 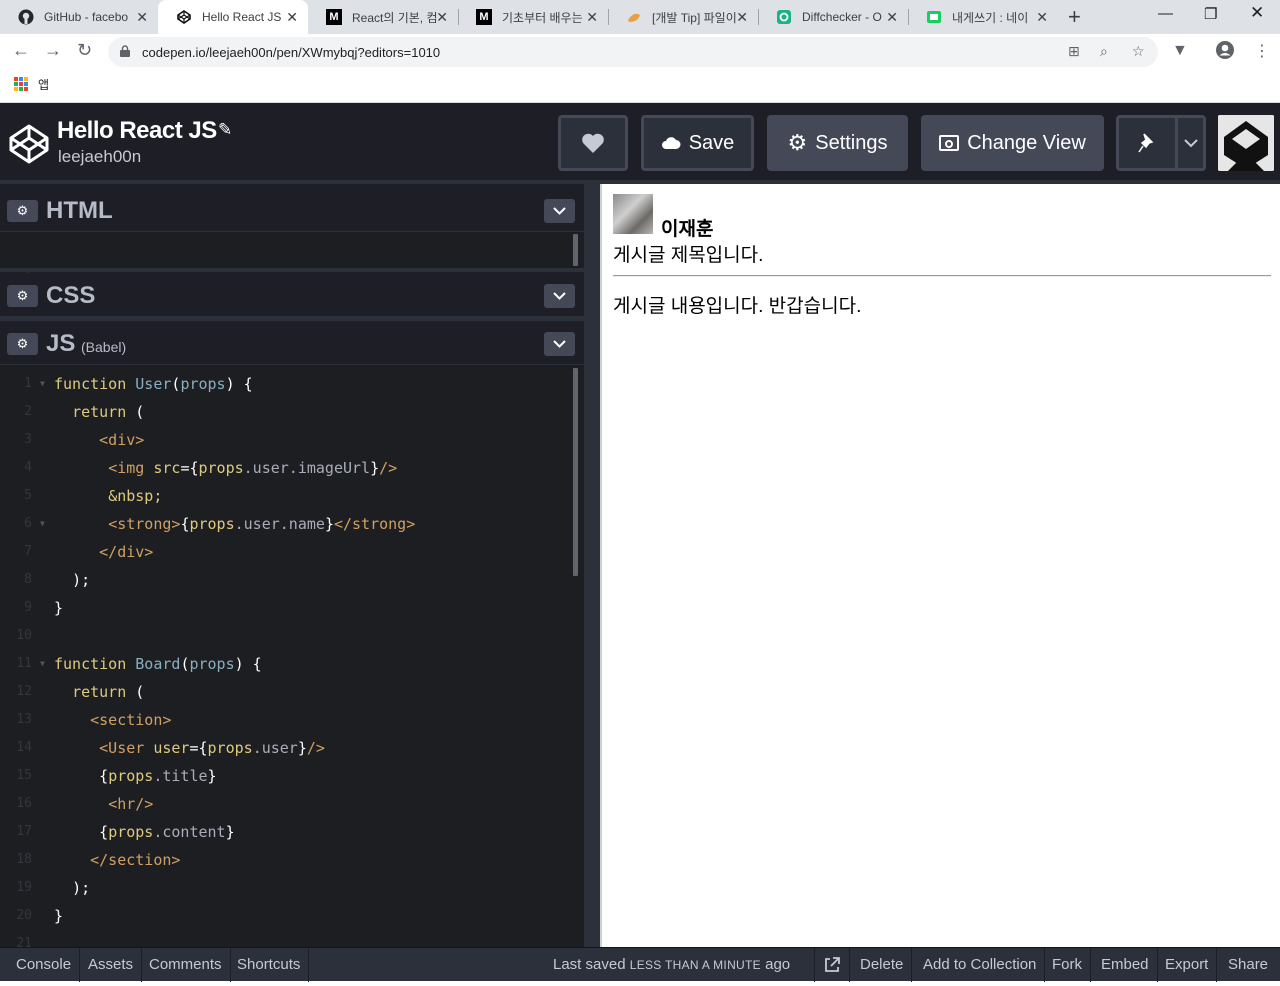 I want to click on apps-icon, so click(x=21, y=84).